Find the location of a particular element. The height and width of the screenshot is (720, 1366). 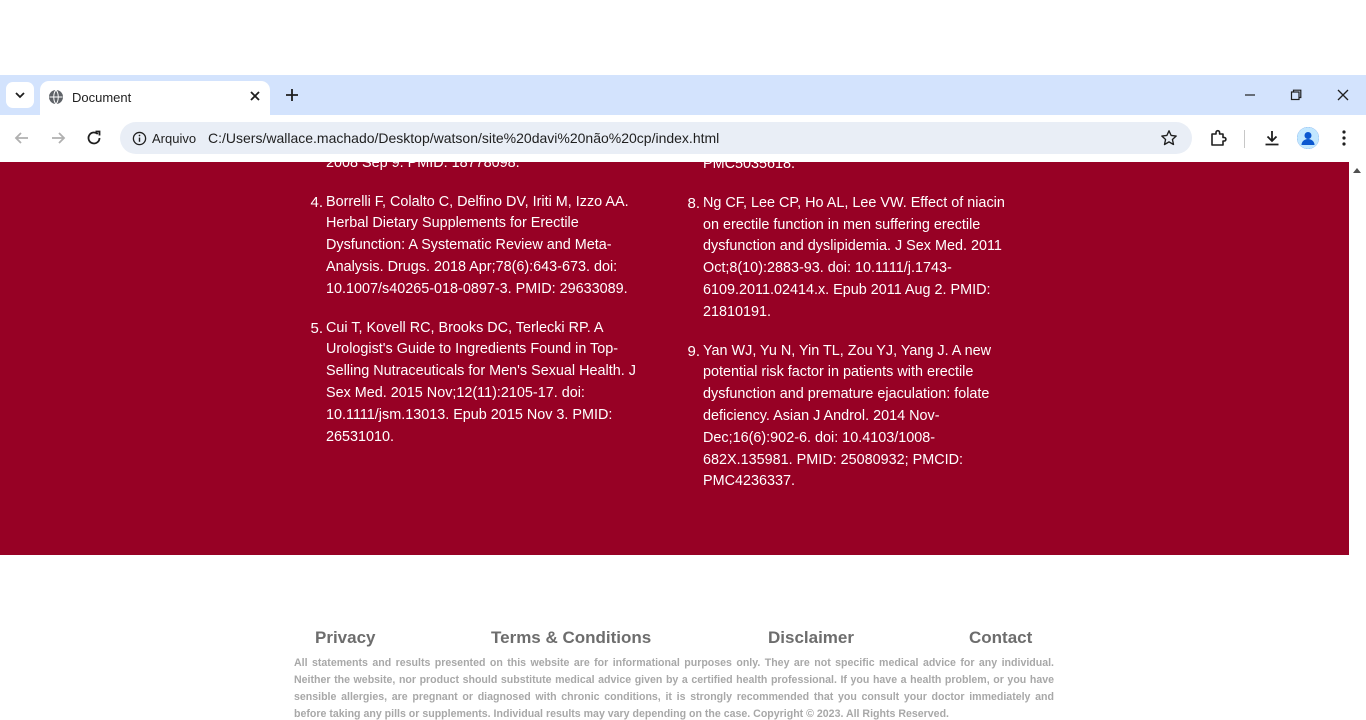

minimize-icon is located at coordinates (1250, 95).